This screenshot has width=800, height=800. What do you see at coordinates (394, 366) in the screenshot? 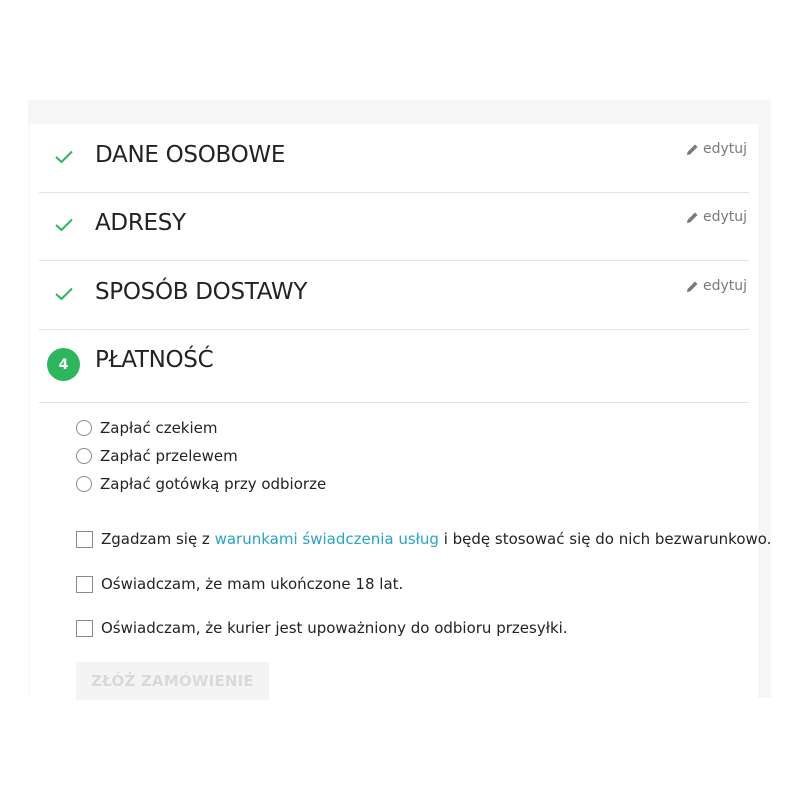
I see `step-payment: 4 PŁATNOŚĆ` at bounding box center [394, 366].